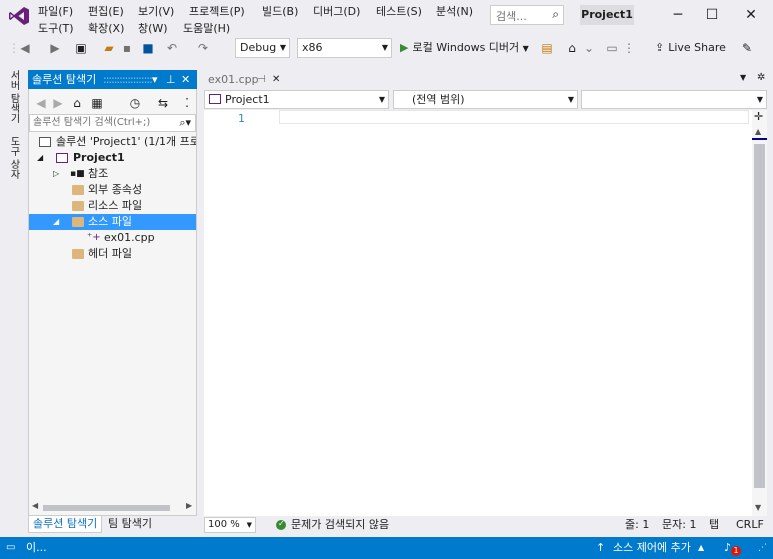 Image resolution: width=773 pixels, height=559 pixels. What do you see at coordinates (230, 525) in the screenshot?
I see `zoom-dropdown: 100 % ▼` at bounding box center [230, 525].